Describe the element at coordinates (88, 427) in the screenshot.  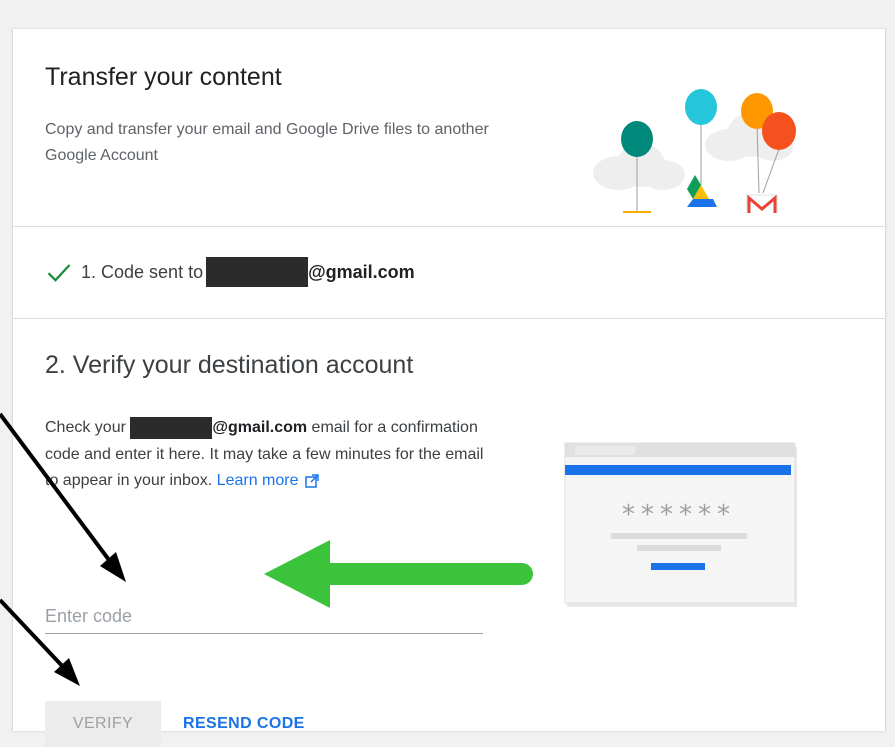
I see `instruction-text-start: Check your` at that location.